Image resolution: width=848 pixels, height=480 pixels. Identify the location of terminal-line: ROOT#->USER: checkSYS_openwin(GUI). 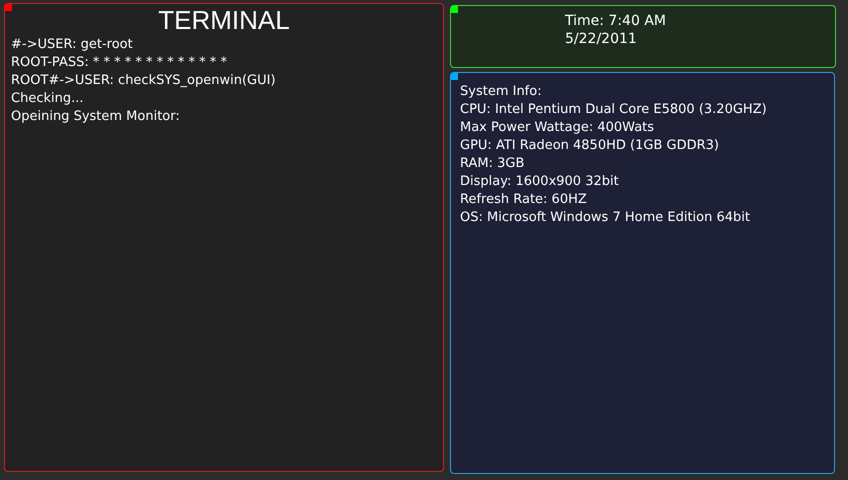
(144, 81).